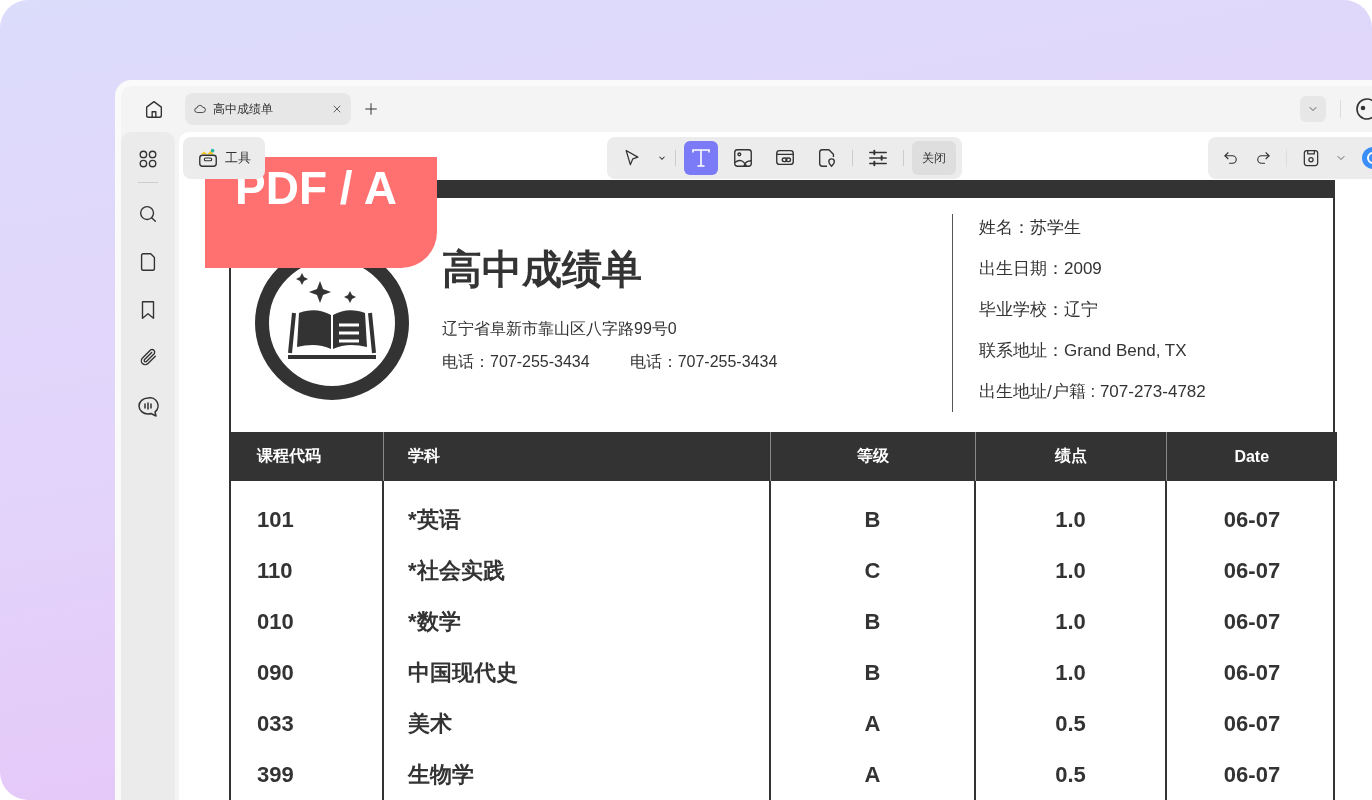 The height and width of the screenshot is (800, 1372). I want to click on table-cell: 399, so click(307, 774).